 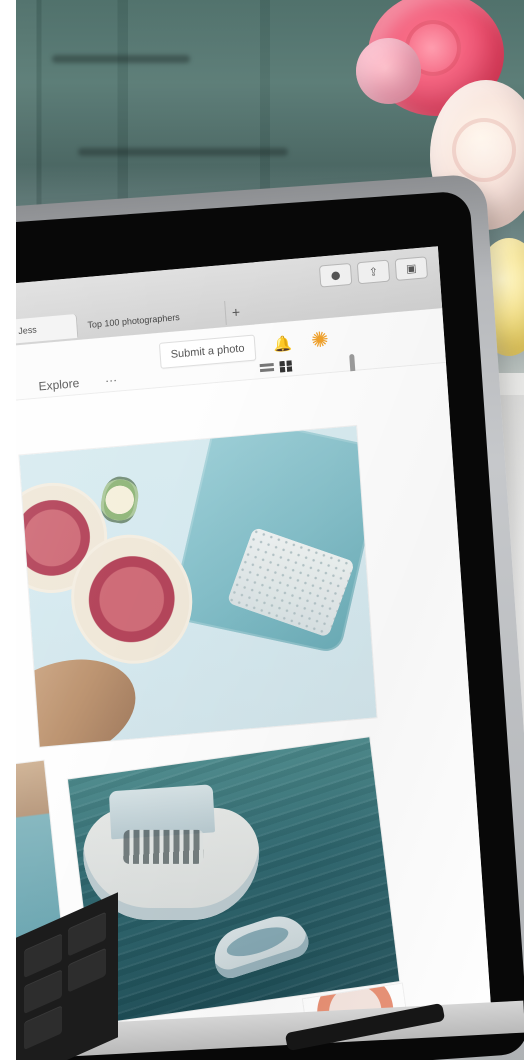 What do you see at coordinates (236, 312) in the screenshot?
I see `new-tab-button: +` at bounding box center [236, 312].